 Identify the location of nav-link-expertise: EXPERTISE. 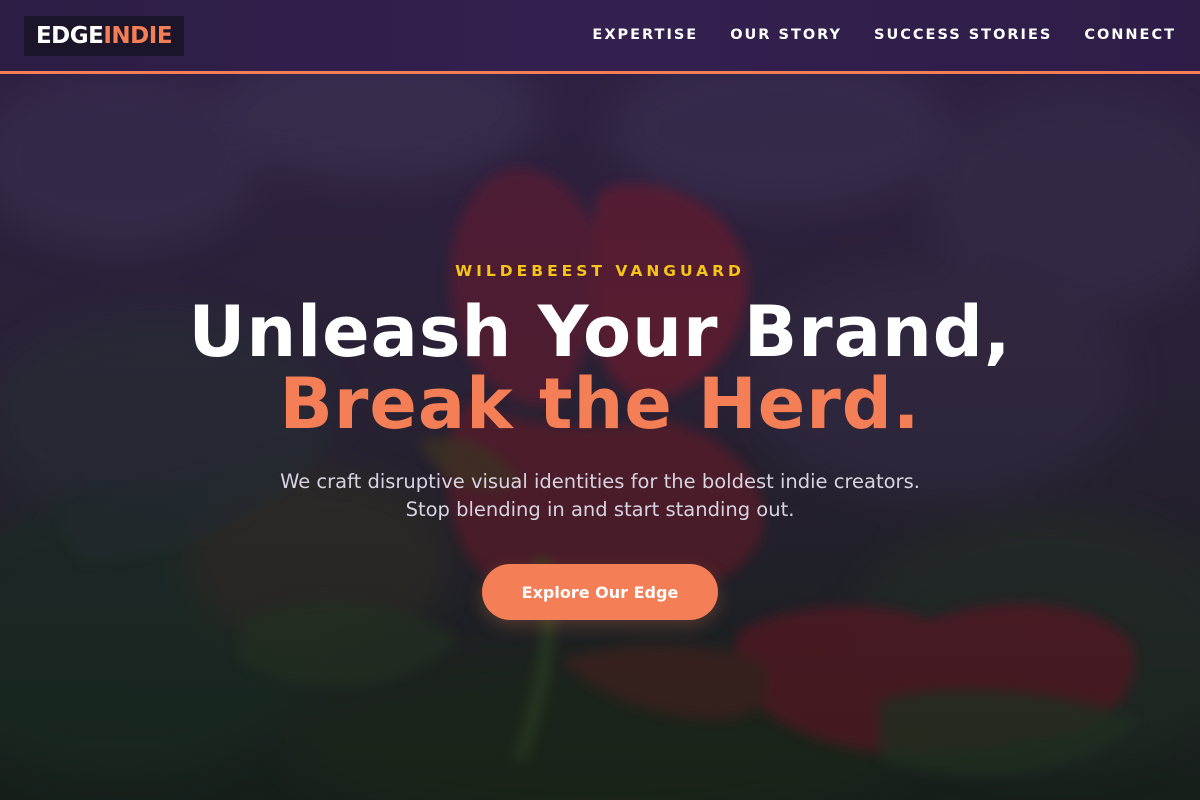
(645, 35).